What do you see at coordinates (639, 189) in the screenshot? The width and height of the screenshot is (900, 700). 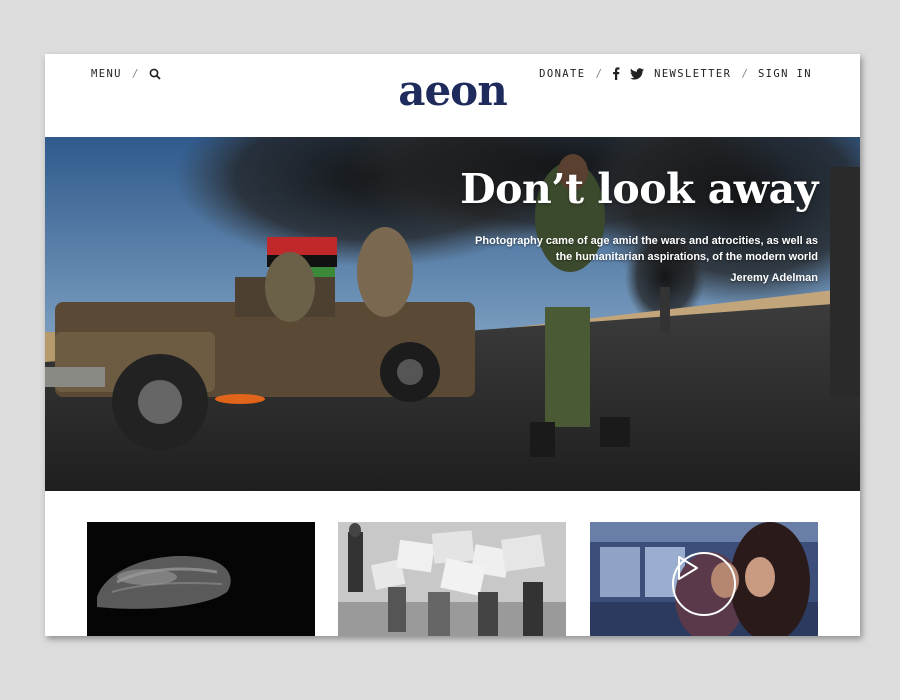 I see `hero-title: Don’t look away` at bounding box center [639, 189].